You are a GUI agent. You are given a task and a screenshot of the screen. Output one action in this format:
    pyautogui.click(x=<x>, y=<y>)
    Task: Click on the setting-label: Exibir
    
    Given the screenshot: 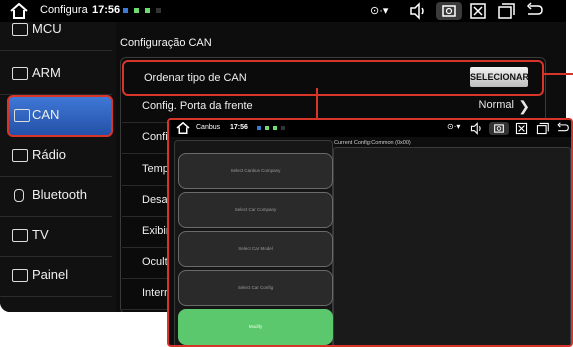 What is the action you would take?
    pyautogui.click(x=156, y=231)
    